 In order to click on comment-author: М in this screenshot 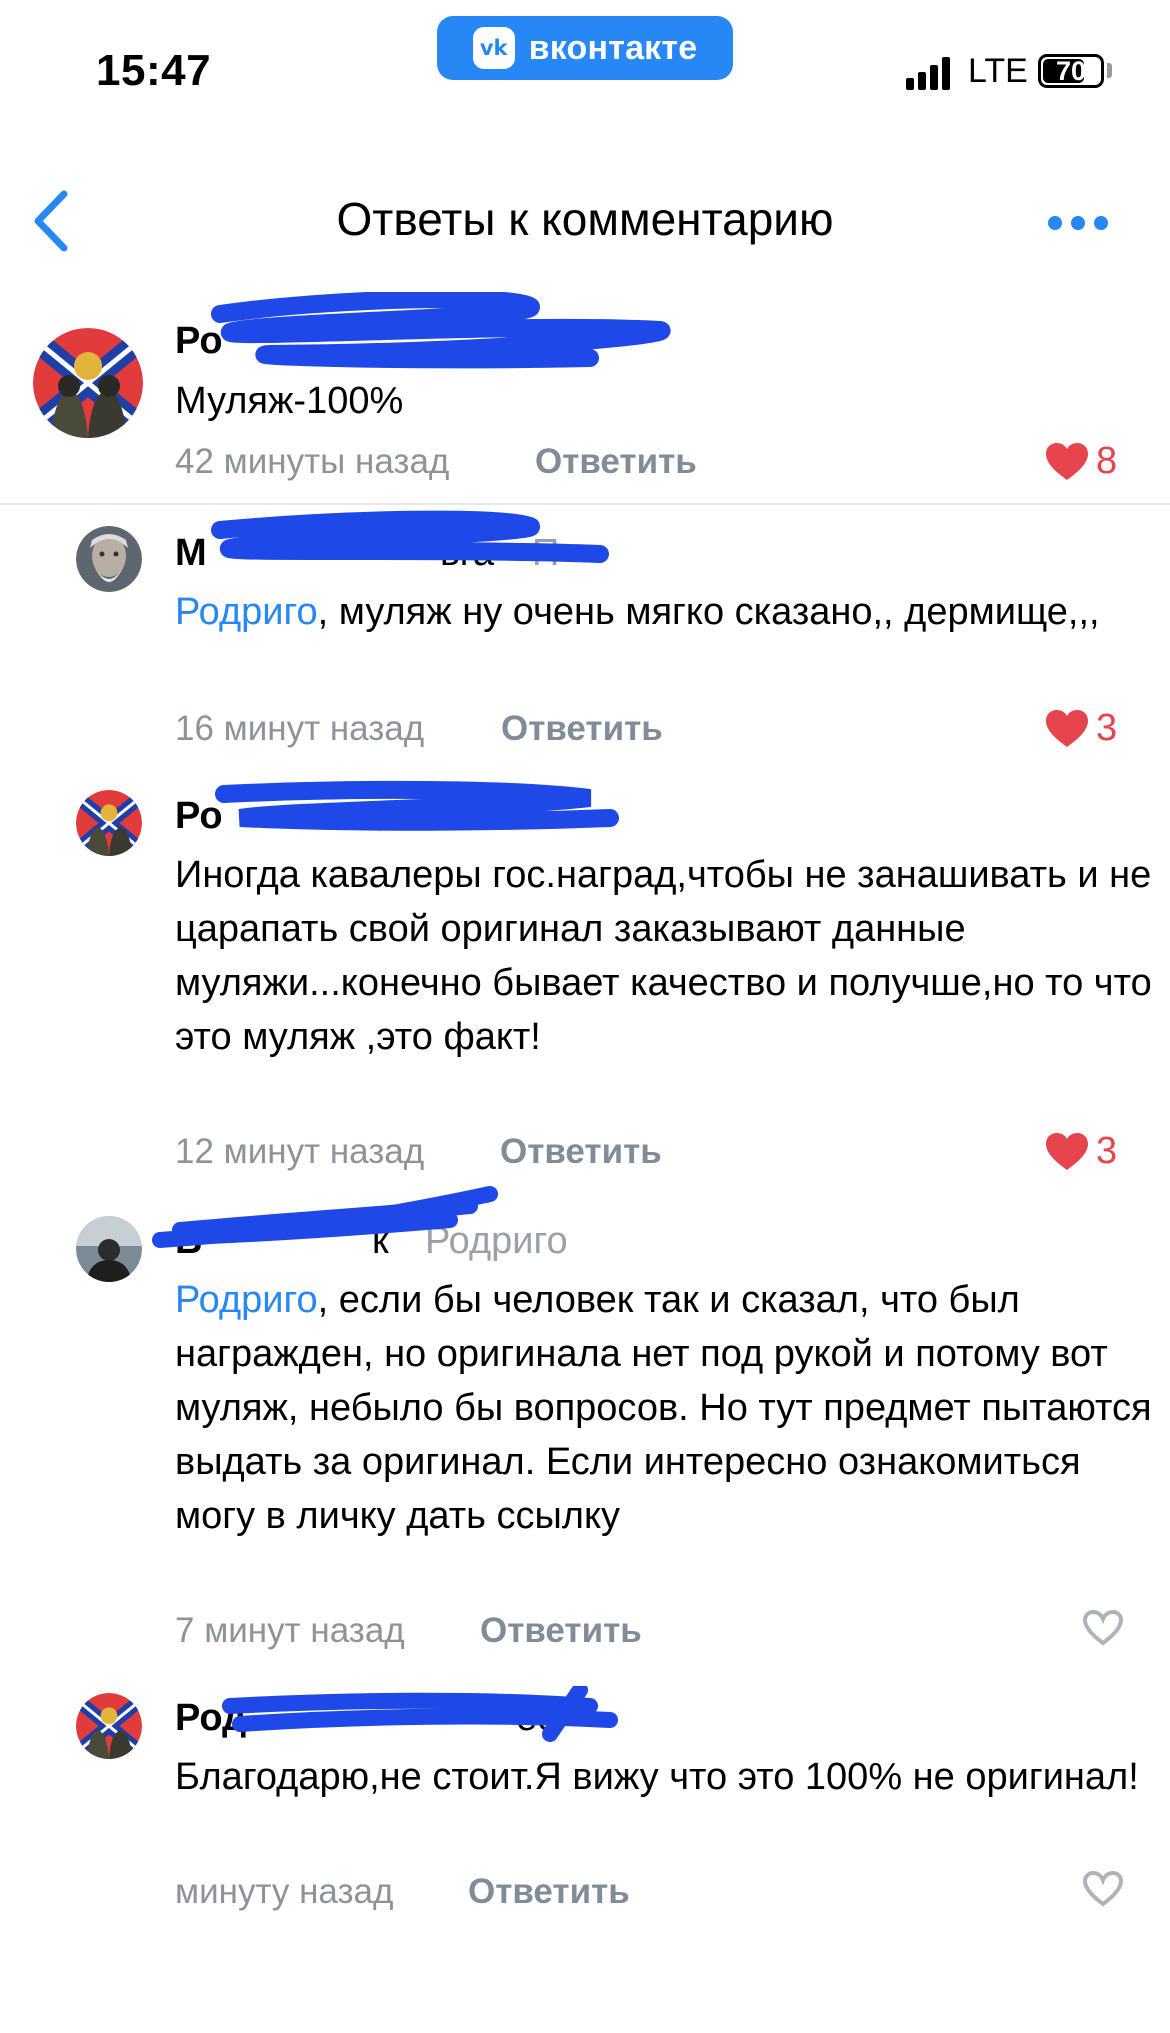, I will do `click(191, 553)`.